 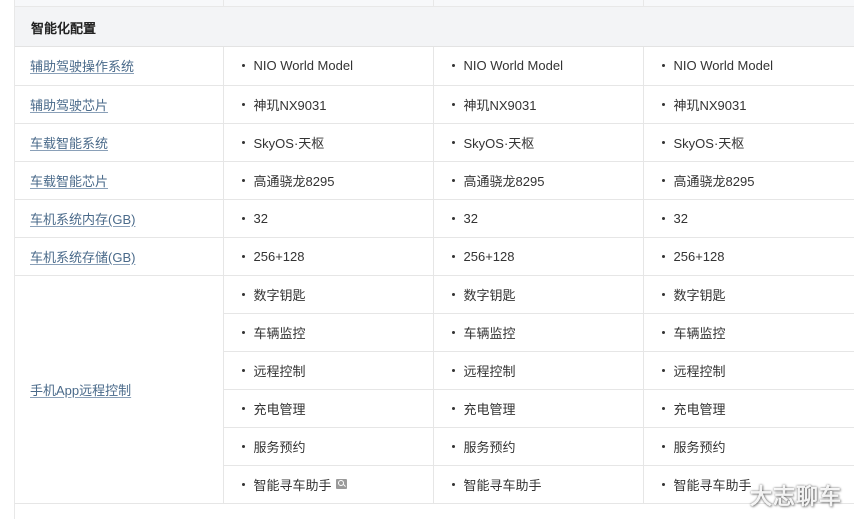 I want to click on section-header: 智能化配置, so click(x=434, y=27).